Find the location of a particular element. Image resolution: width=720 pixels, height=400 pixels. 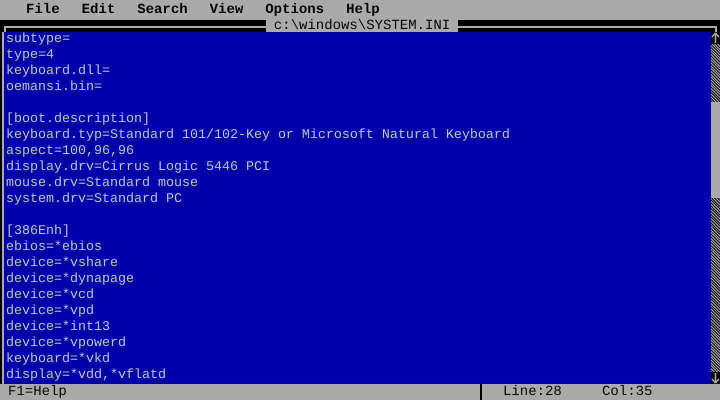

column-indicator: Col:35 is located at coordinates (627, 392).